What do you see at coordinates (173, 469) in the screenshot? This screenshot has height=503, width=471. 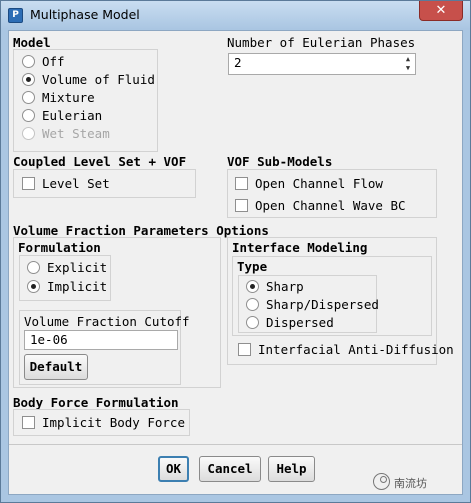 I see `ok-button: OK` at bounding box center [173, 469].